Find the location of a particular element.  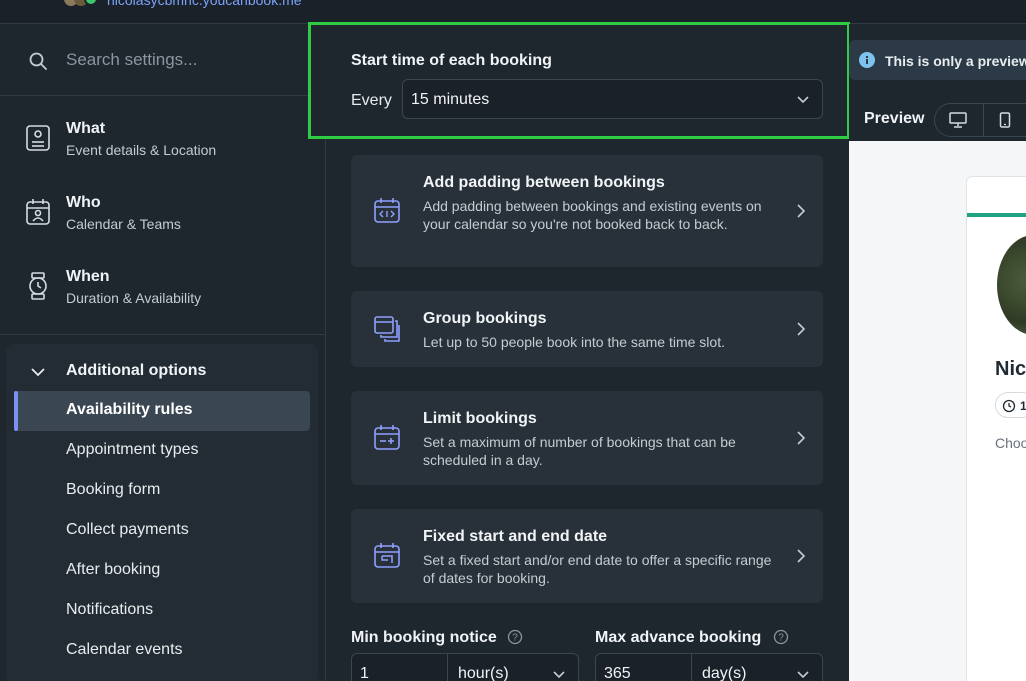

max-advance-booking-input: 365 is located at coordinates (643, 667).